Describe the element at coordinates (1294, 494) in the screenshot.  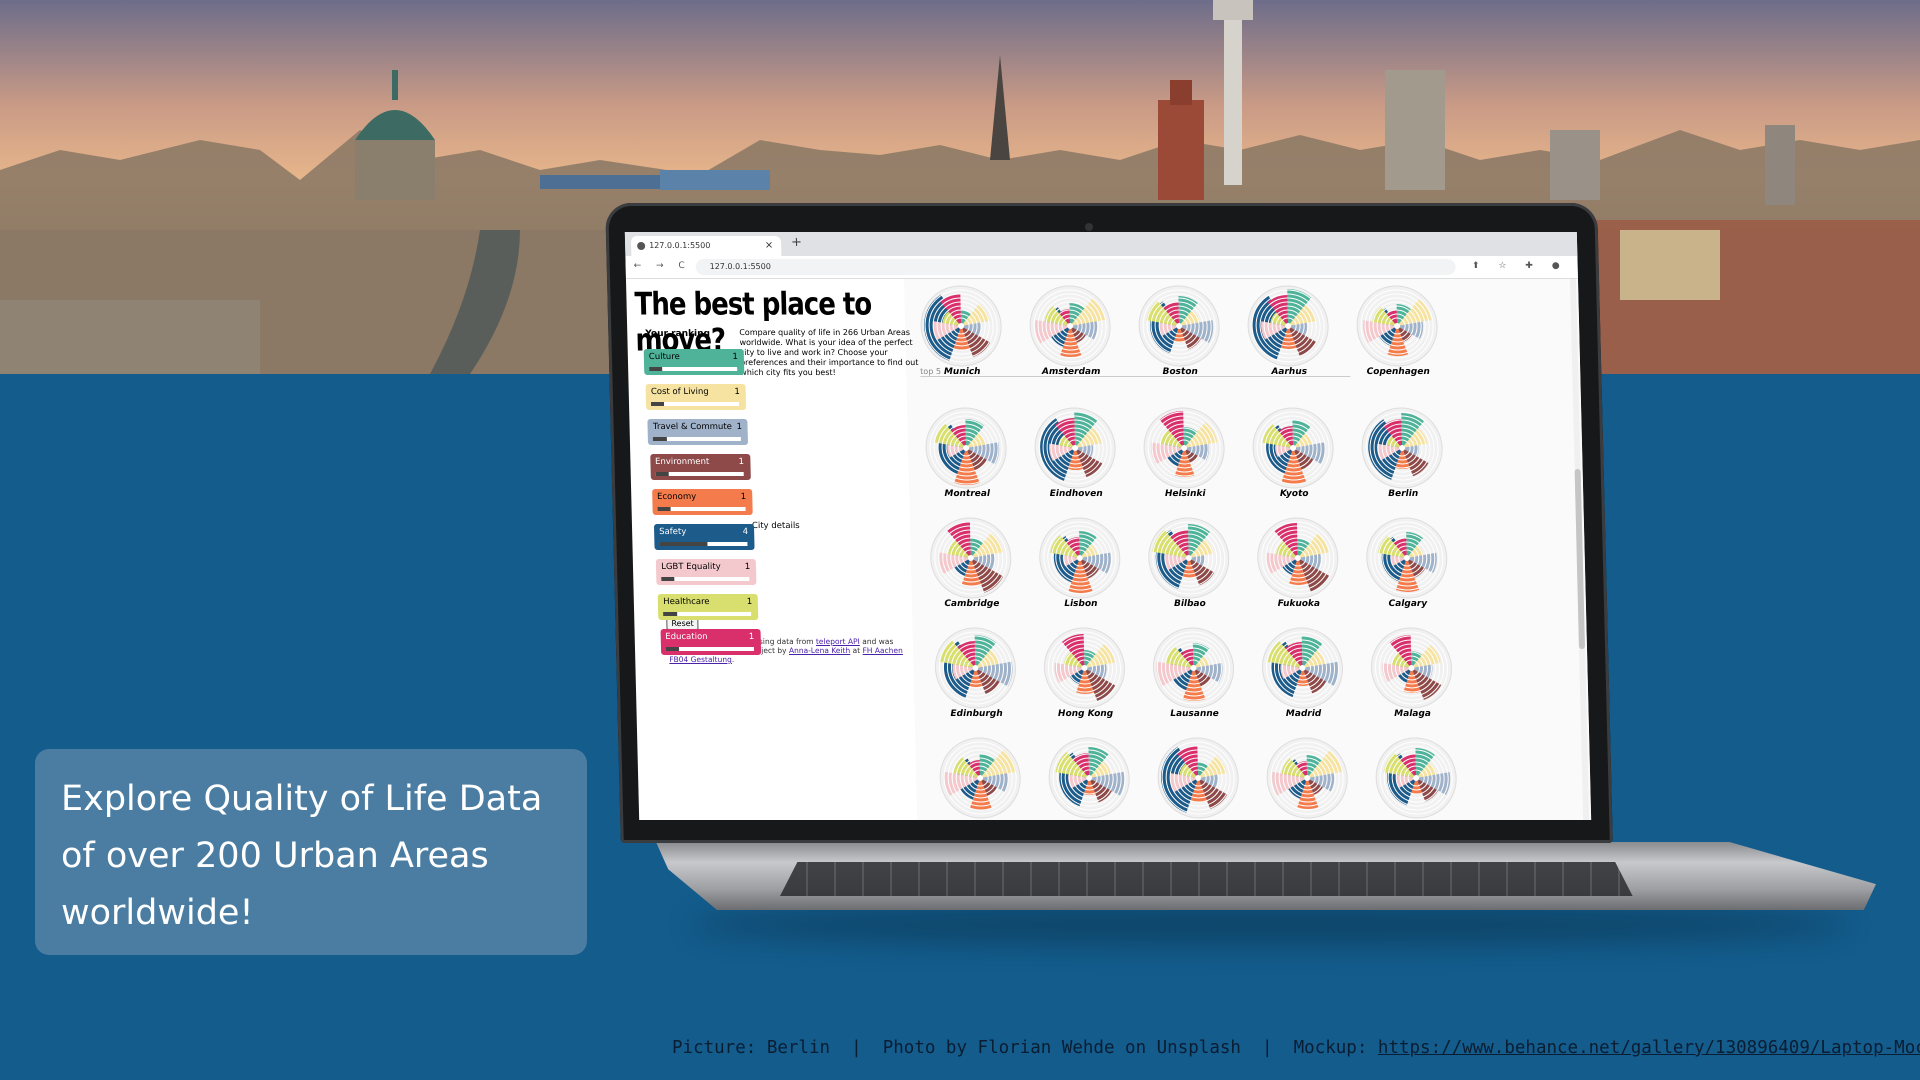
I see `city-name: Kyoto` at that location.